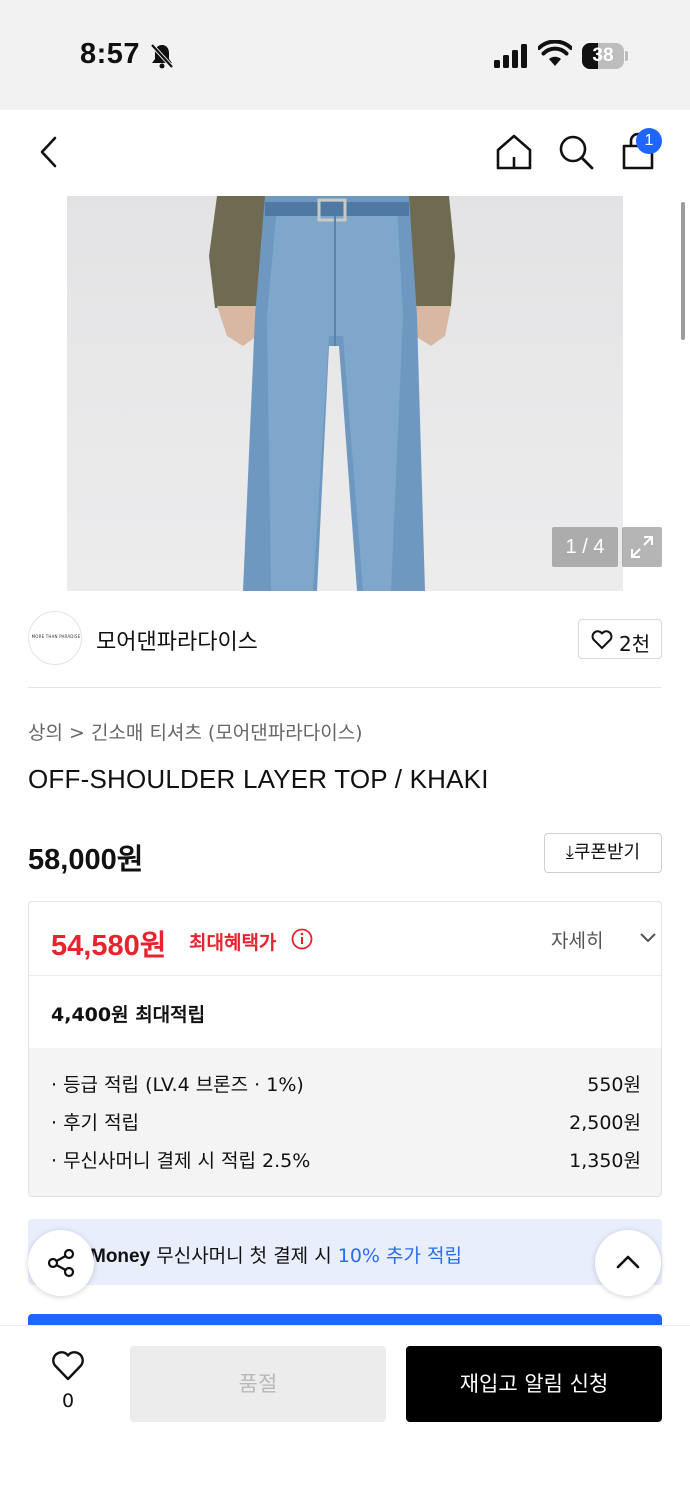  Describe the element at coordinates (244, 1256) in the screenshot. I see `money-banner-message: 무신사머니 첫 결제 시` at that location.